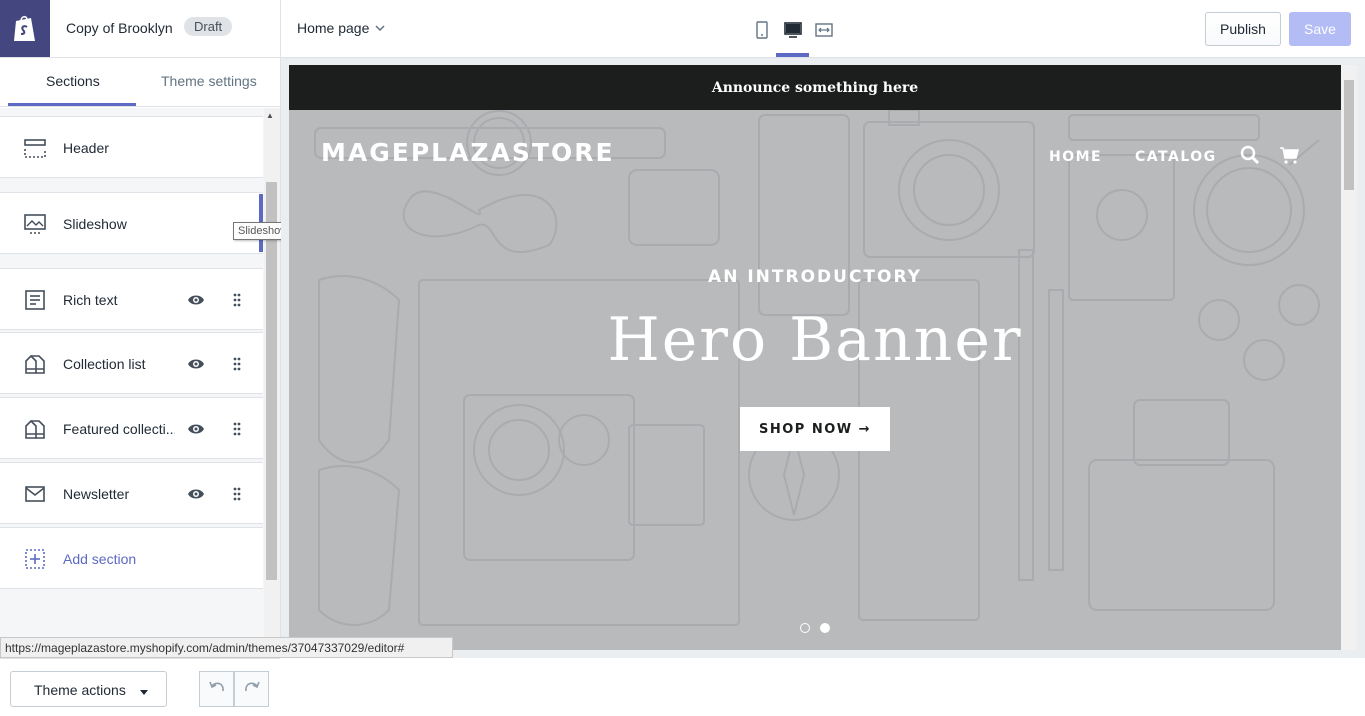 The height and width of the screenshot is (716, 1365). I want to click on hero-title: Hero Banner, so click(815, 340).